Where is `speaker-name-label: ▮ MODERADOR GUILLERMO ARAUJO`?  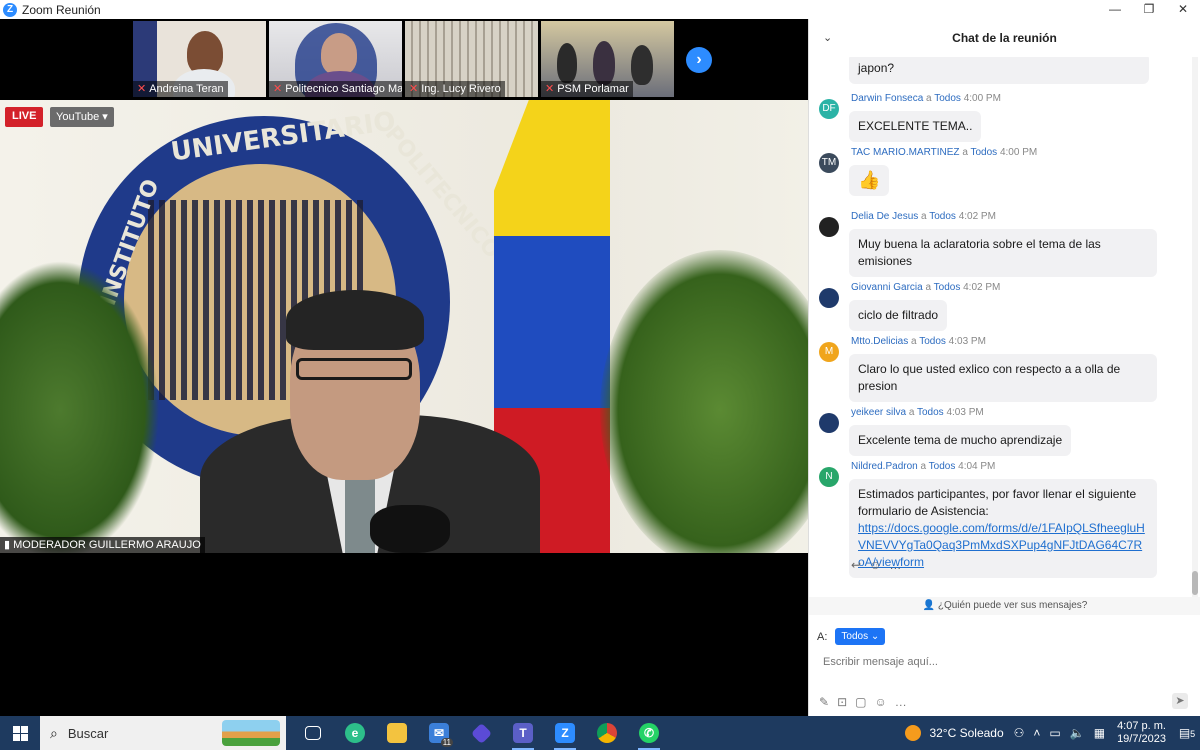 speaker-name-label: ▮ MODERADOR GUILLERMO ARAUJO is located at coordinates (102, 545).